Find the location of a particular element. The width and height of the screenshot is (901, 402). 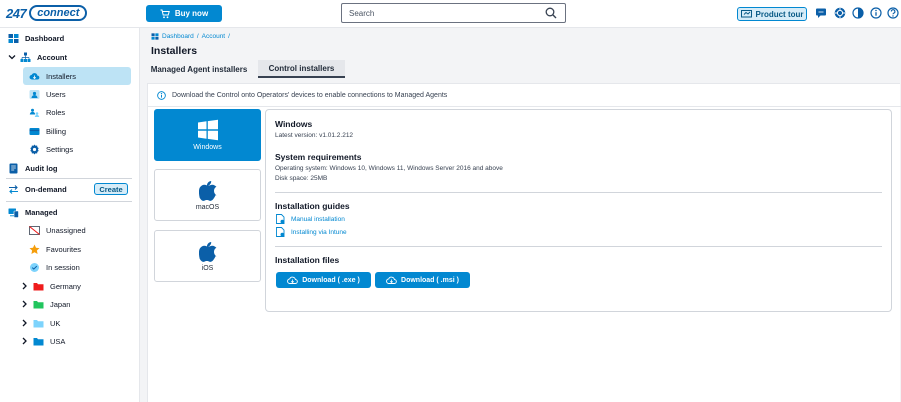

sidebar-item-roles: Roles is located at coordinates (70, 112).